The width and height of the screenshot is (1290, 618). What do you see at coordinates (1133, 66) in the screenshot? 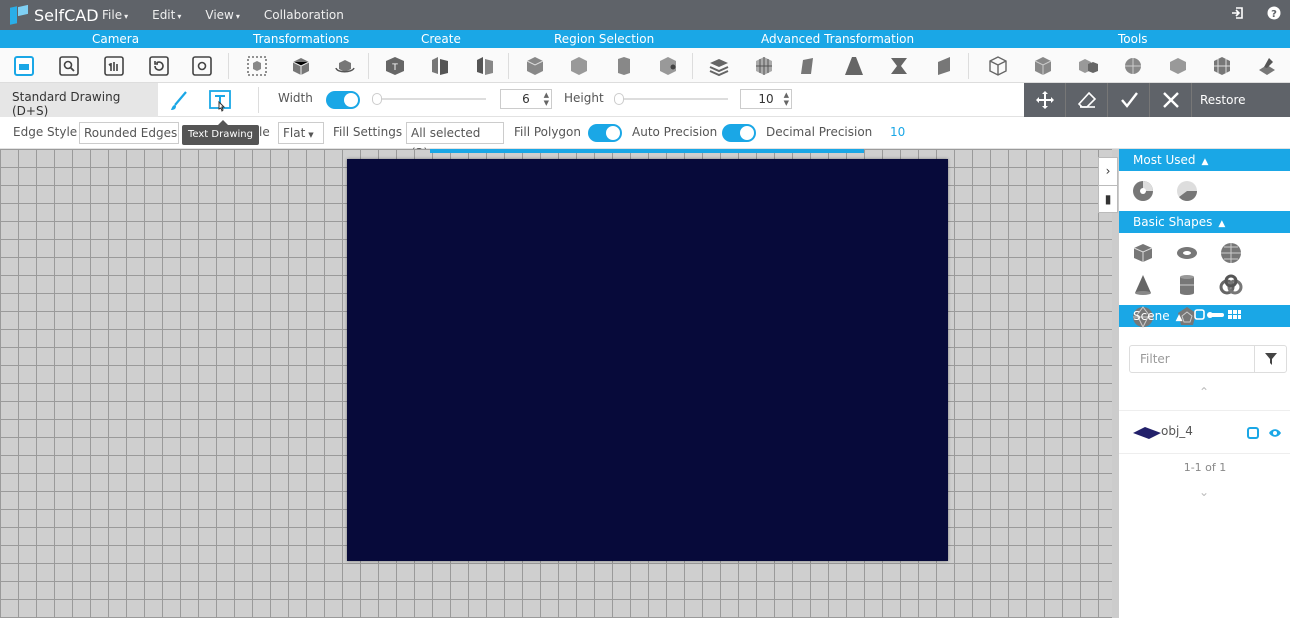
I see `sphere-tool-icon` at bounding box center [1133, 66].